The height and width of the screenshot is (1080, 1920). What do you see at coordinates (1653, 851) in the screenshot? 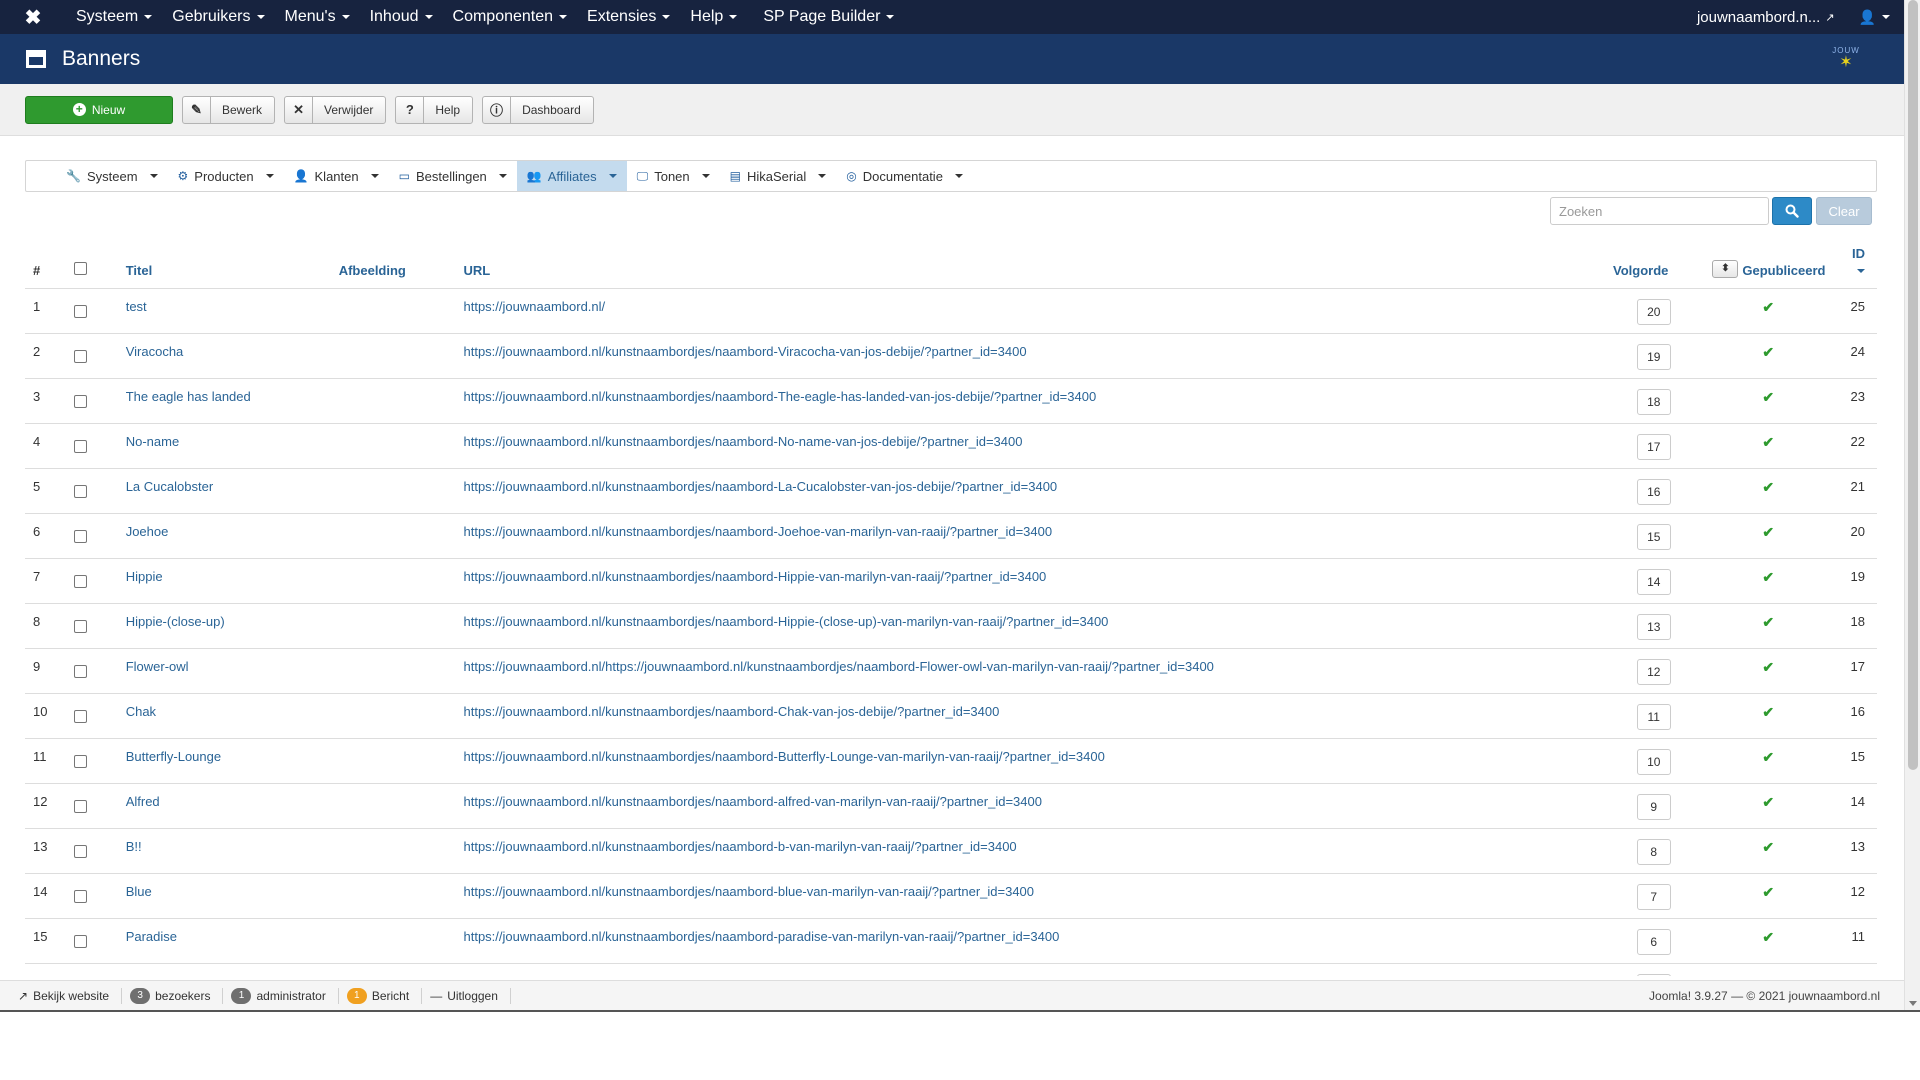
I see `order-input: 8` at bounding box center [1653, 851].